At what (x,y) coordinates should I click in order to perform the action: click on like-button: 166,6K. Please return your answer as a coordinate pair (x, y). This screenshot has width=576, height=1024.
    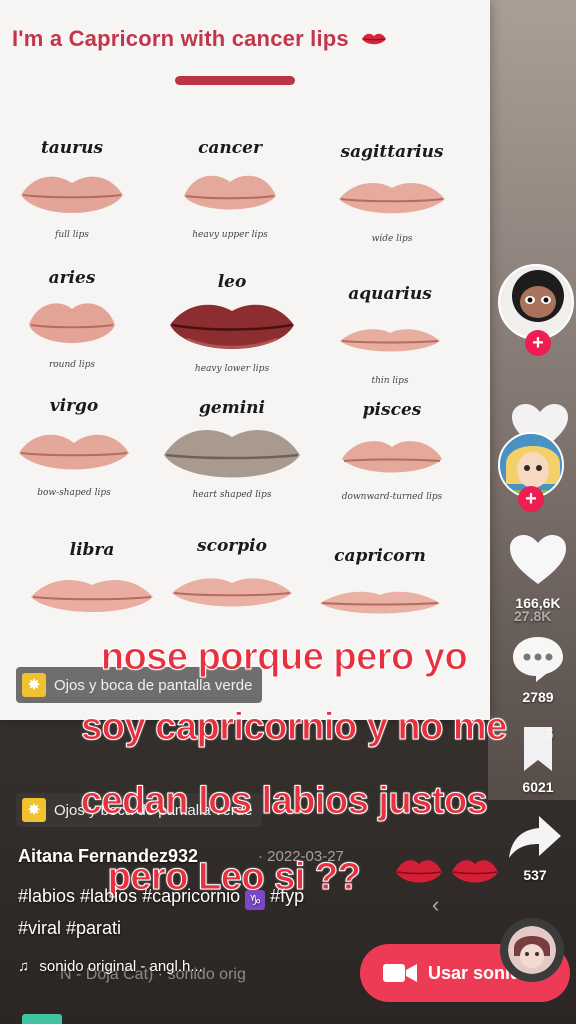
    Looking at the image, I should click on (538, 571).